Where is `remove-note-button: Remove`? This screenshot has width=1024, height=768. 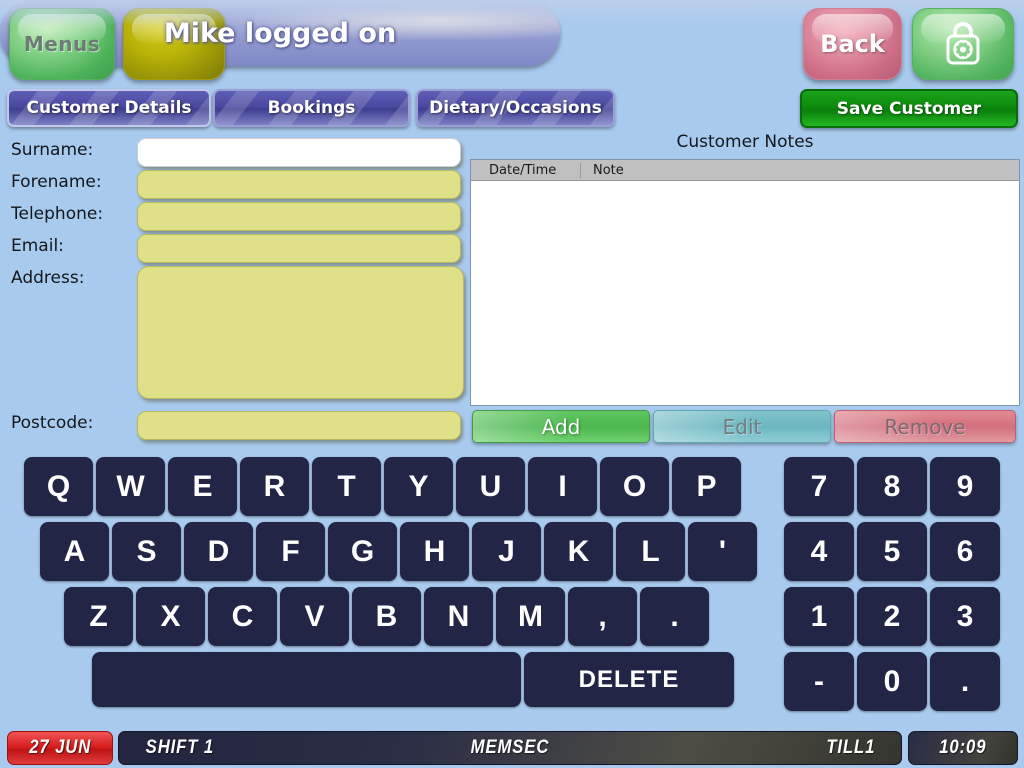
remove-note-button: Remove is located at coordinates (925, 426).